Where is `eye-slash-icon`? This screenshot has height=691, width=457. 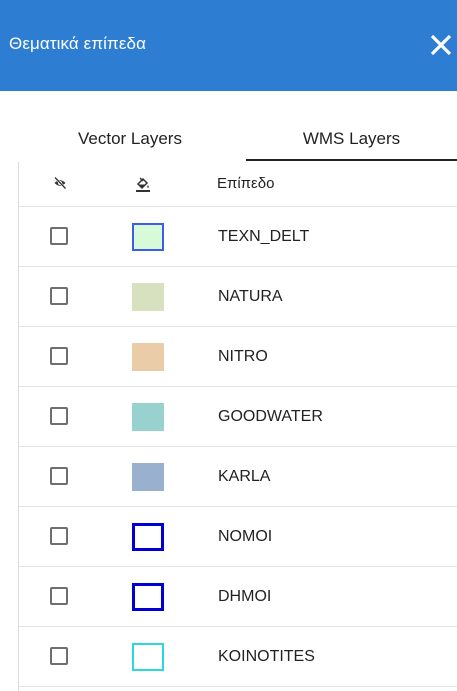
eye-slash-icon is located at coordinates (60, 185).